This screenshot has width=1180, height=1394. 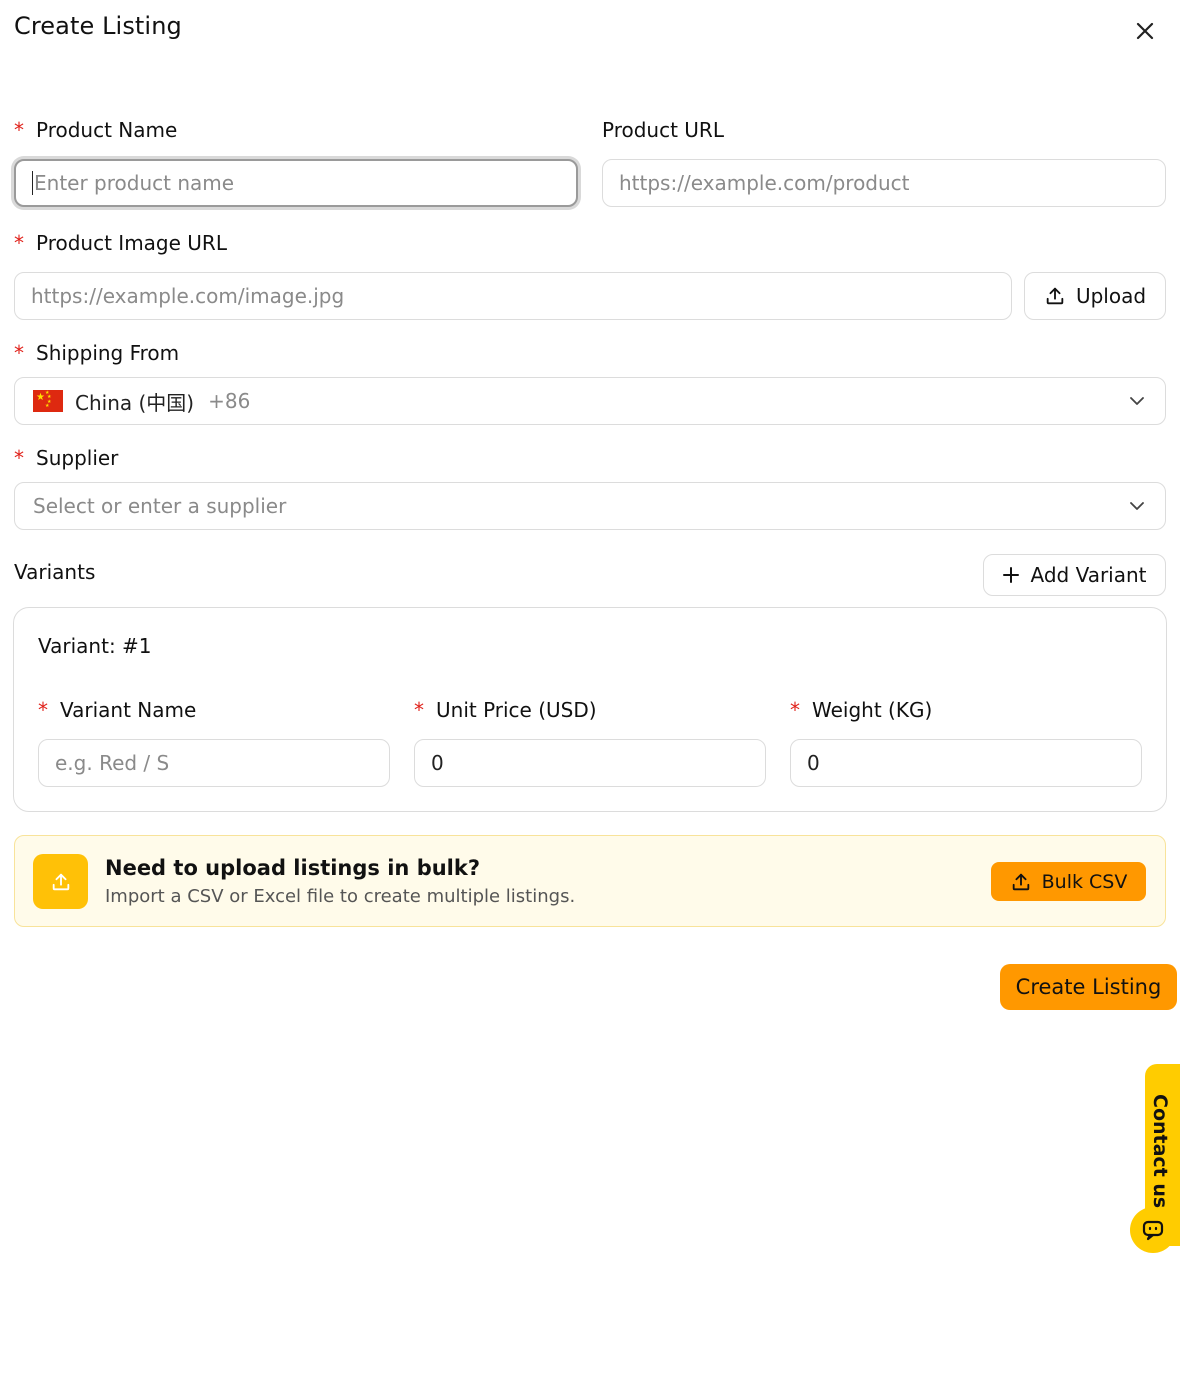 What do you see at coordinates (590, 506) in the screenshot?
I see `supplier-select: Select or enter a supplier` at bounding box center [590, 506].